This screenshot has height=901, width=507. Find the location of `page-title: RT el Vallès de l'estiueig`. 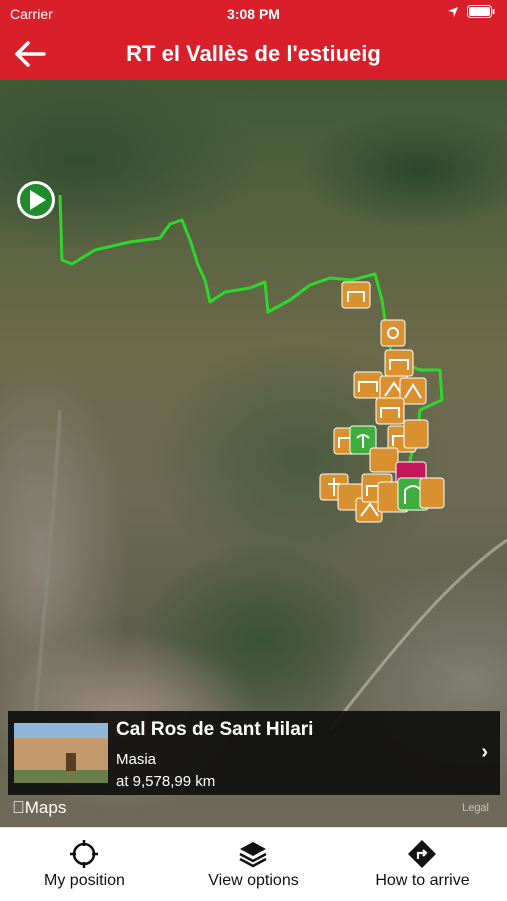

page-title: RT el Vallès de l'estiueig is located at coordinates (253, 53).